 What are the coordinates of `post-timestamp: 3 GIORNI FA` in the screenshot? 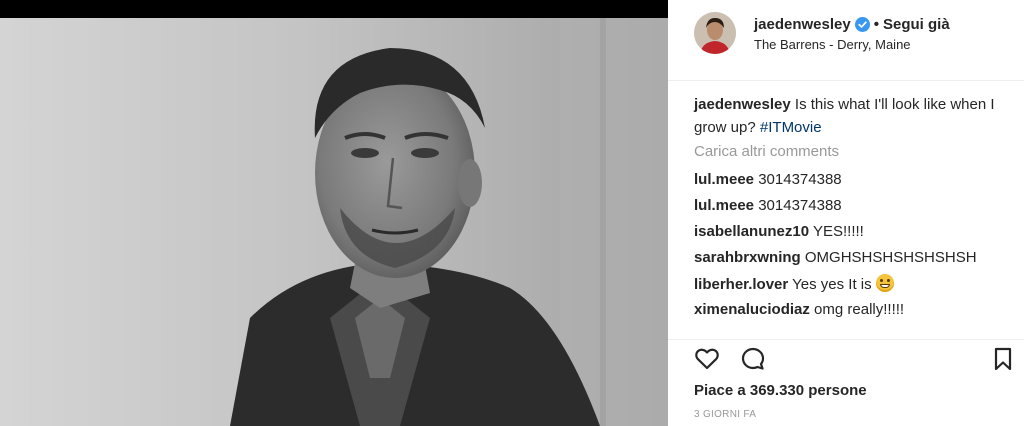 It's located at (725, 414).